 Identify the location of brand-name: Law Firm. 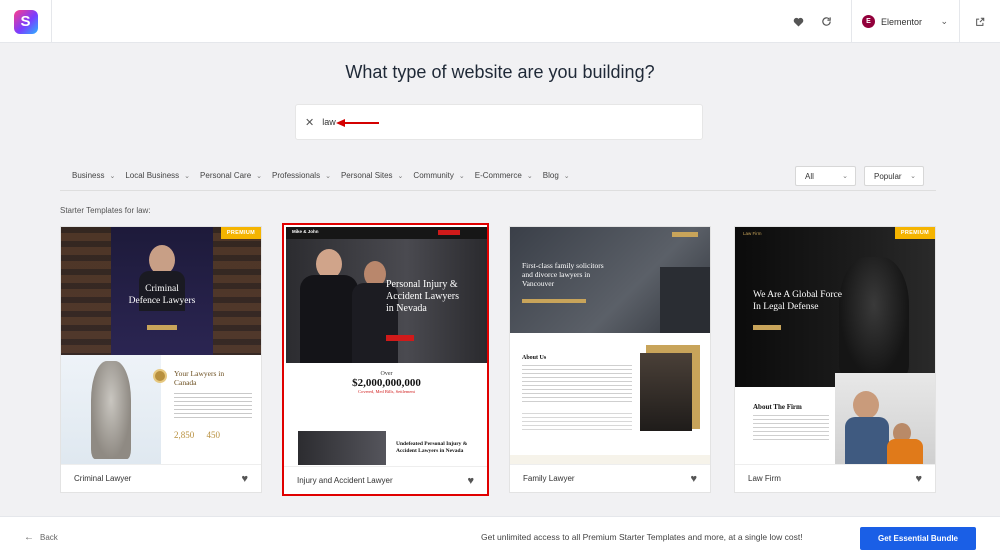
(752, 233).